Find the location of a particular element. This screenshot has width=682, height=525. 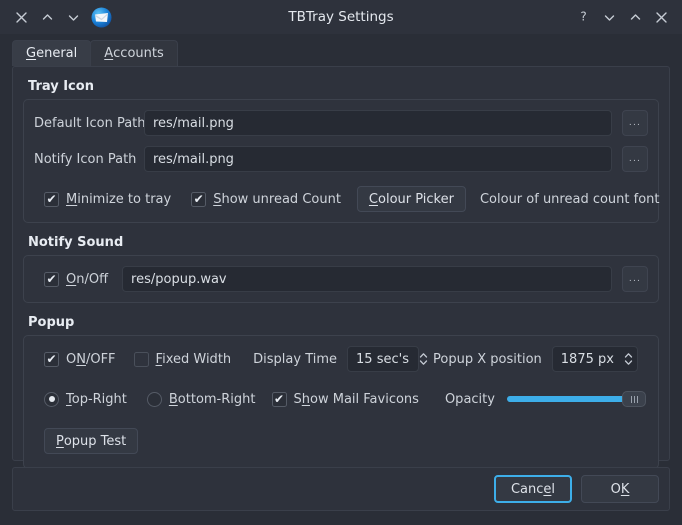

notify-sound-on-off-label: On/Off is located at coordinates (87, 279).